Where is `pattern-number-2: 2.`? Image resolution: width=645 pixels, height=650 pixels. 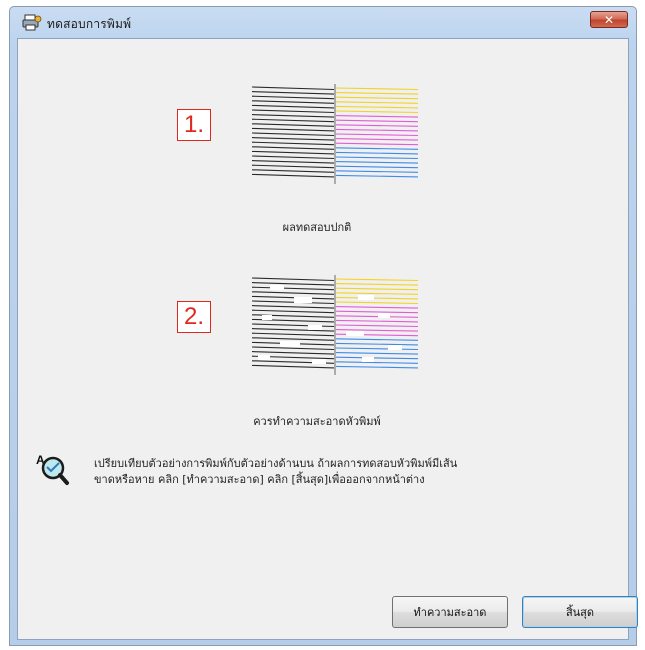 pattern-number-2: 2. is located at coordinates (194, 317).